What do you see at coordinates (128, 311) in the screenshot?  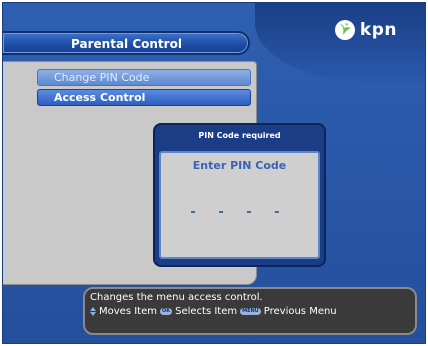 I see `moves-item-label: Moves Item` at bounding box center [128, 311].